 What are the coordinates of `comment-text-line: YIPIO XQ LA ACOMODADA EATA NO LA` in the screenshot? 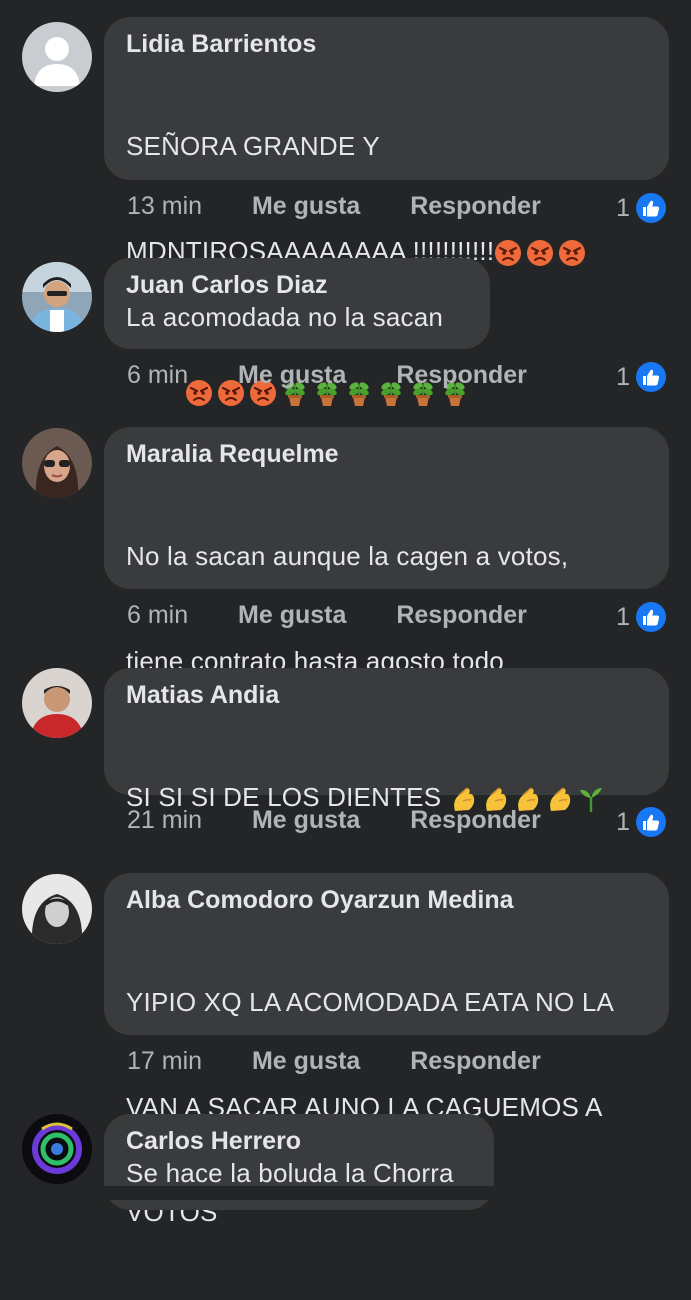 It's located at (370, 1002).